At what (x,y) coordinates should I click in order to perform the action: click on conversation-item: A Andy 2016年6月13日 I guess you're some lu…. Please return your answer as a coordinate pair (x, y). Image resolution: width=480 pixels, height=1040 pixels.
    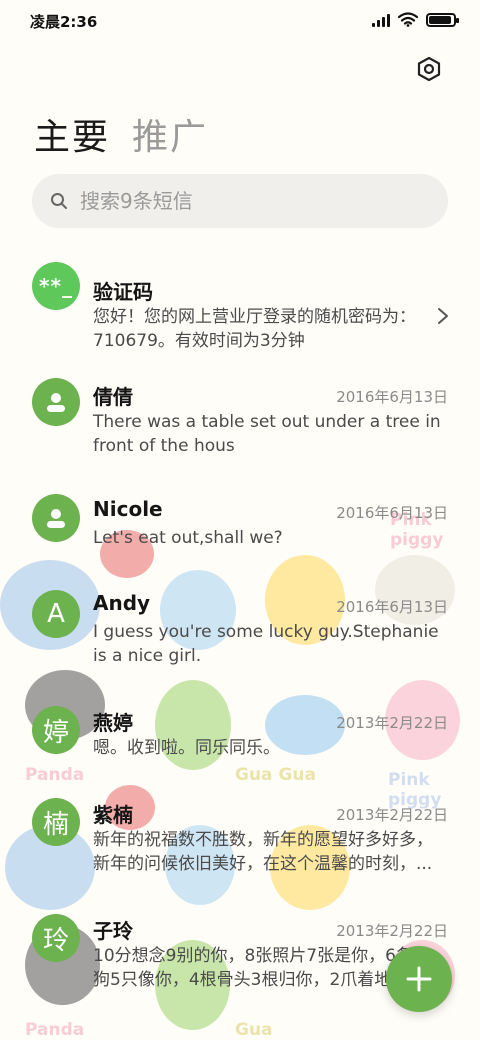
    Looking at the image, I should click on (240, 635).